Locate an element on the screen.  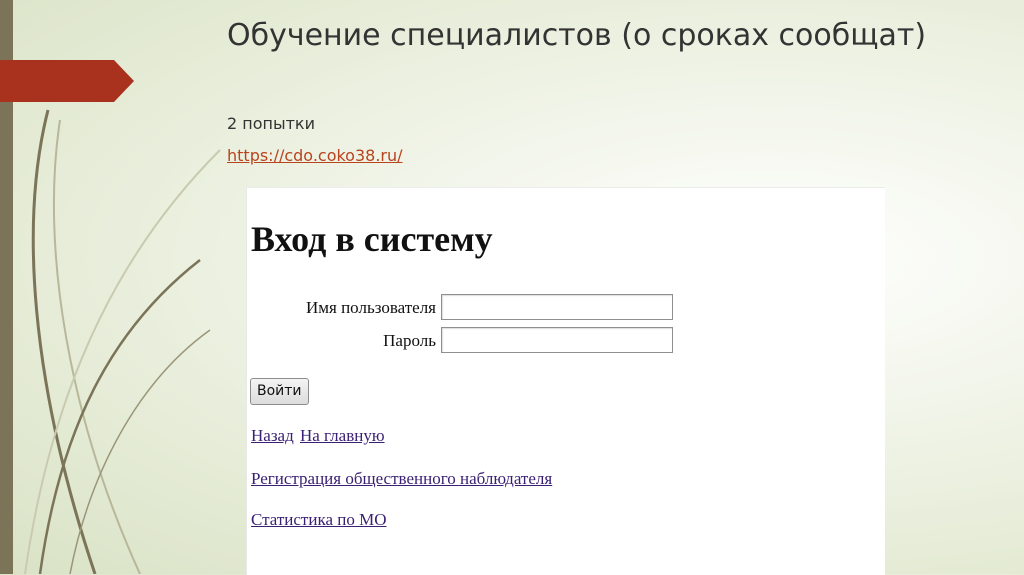
slide-subtitle: 2 попытки is located at coordinates (271, 123).